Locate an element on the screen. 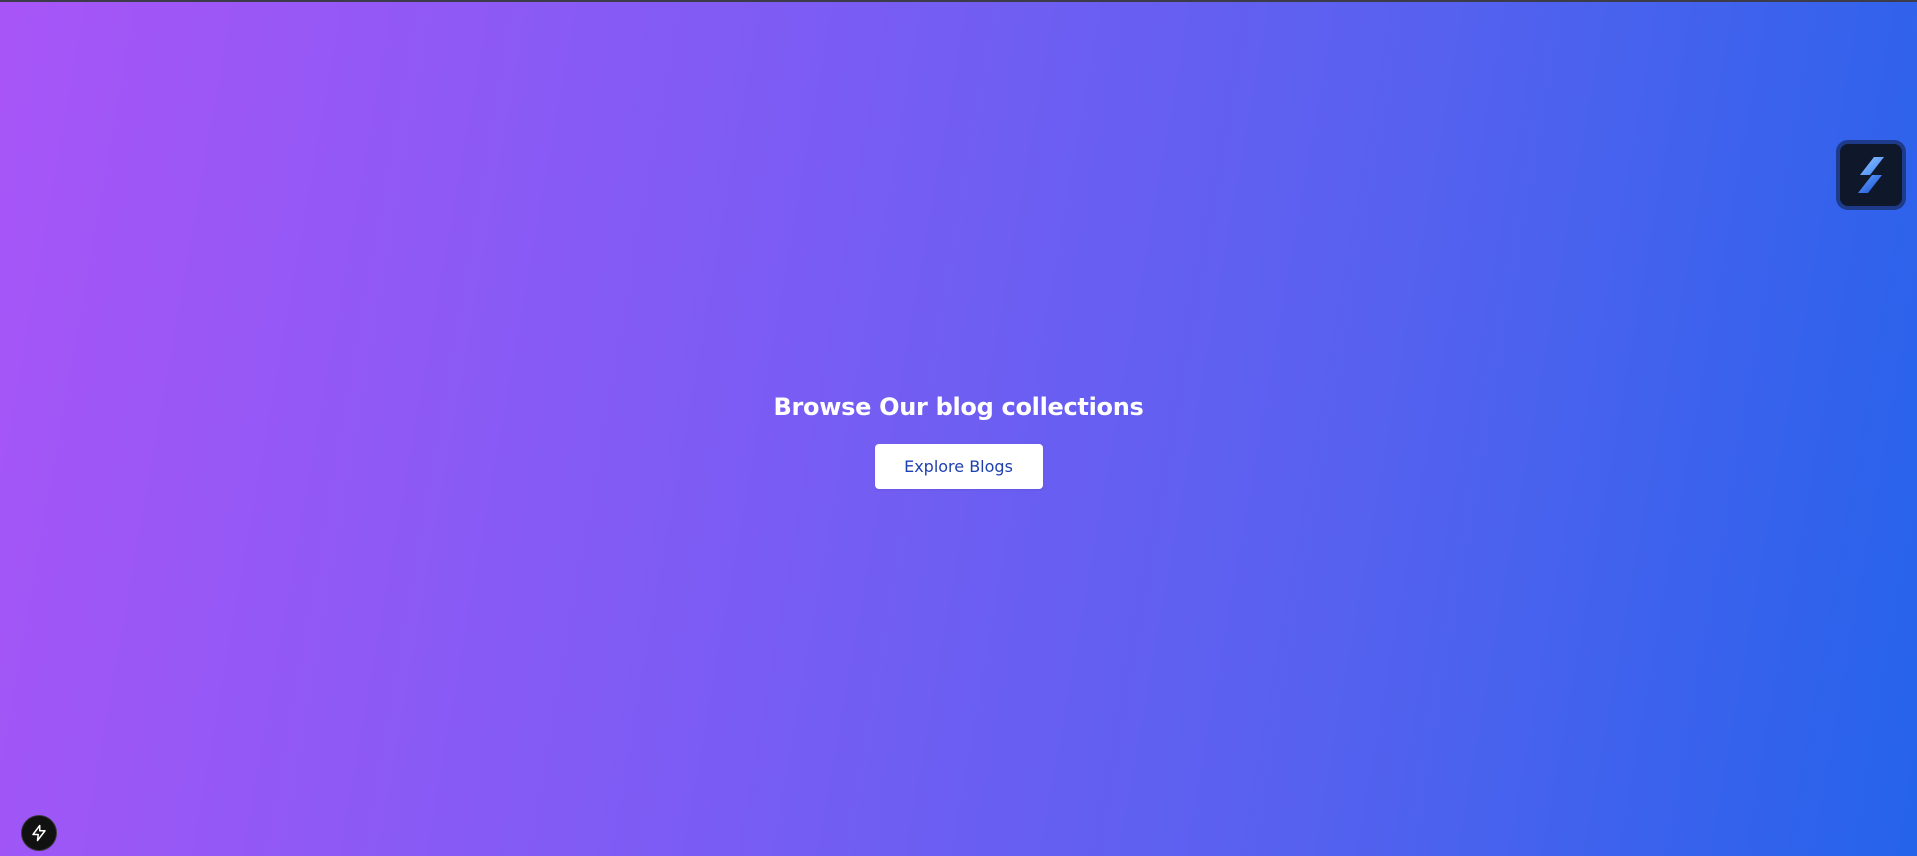 The height and width of the screenshot is (856, 1917). explore-blogs-button: Explore Blogs is located at coordinates (958, 466).